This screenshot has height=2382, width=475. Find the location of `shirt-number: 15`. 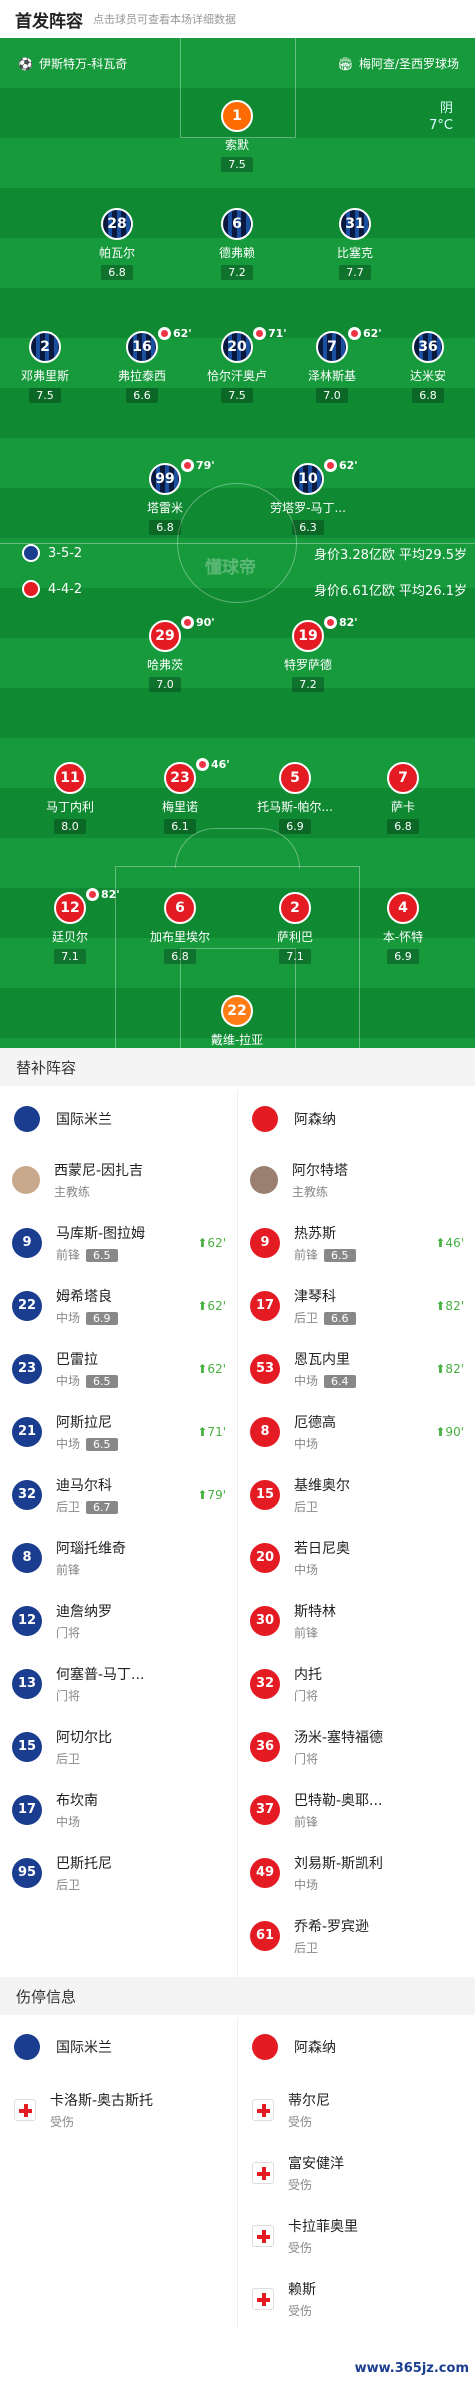

shirt-number: 15 is located at coordinates (27, 1746).